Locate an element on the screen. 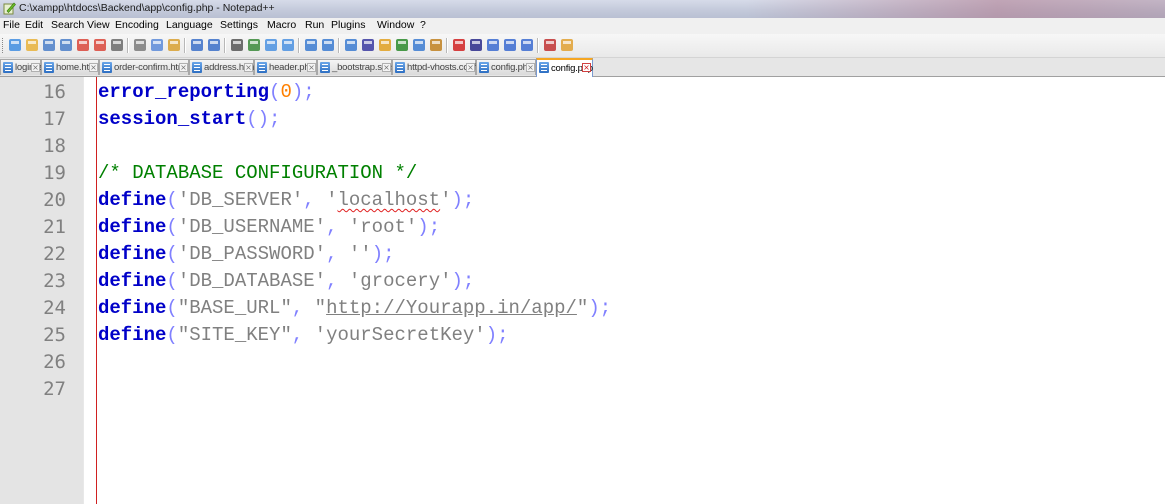 Image resolution: width=1165 pixels, height=504 pixels. code-line: define('DB_SERVER', 'localhost'); is located at coordinates (286, 200).